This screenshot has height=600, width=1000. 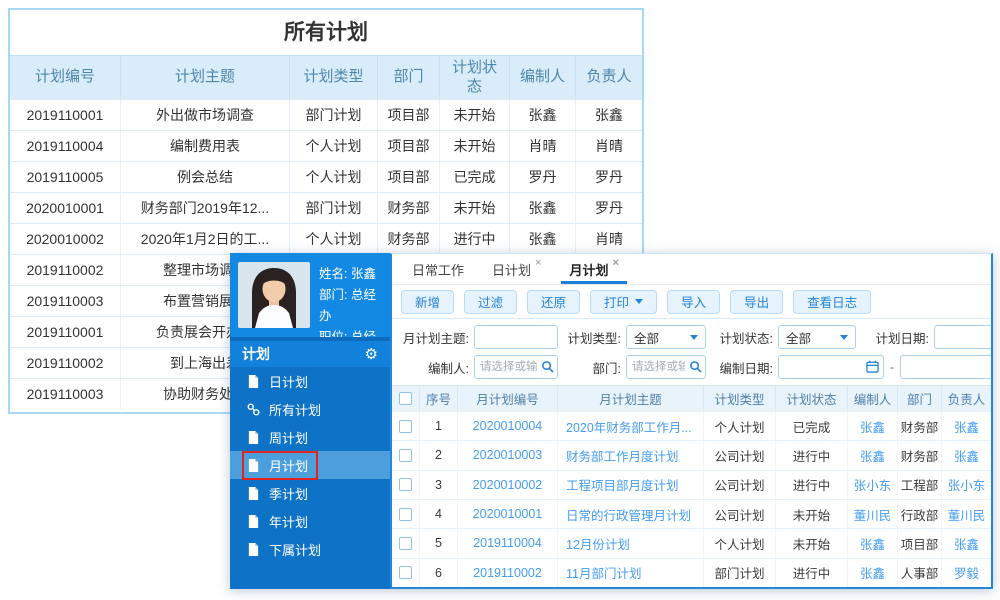 What do you see at coordinates (817, 337) in the screenshot?
I see `status-filter-select: 全部` at bounding box center [817, 337].